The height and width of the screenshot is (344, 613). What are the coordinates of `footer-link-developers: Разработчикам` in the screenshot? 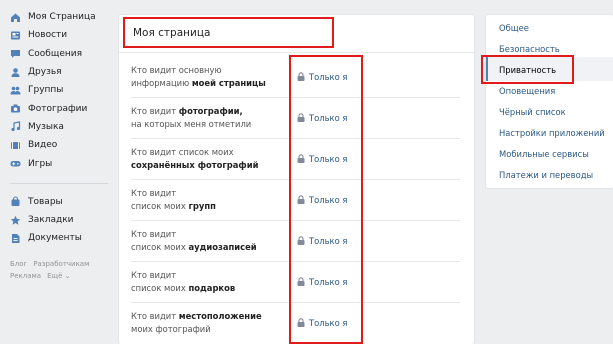 It's located at (61, 264).